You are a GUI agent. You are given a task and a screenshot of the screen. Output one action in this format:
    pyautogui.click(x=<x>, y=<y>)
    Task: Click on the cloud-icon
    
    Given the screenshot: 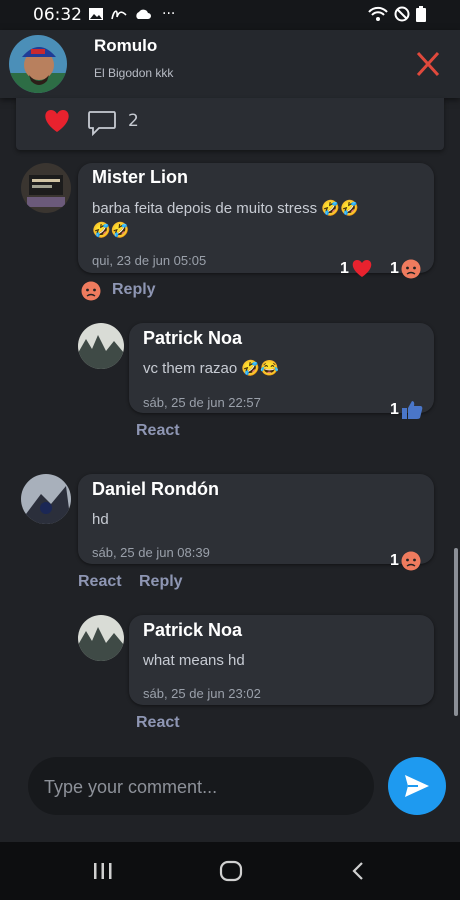 What is the action you would take?
    pyautogui.click(x=143, y=14)
    